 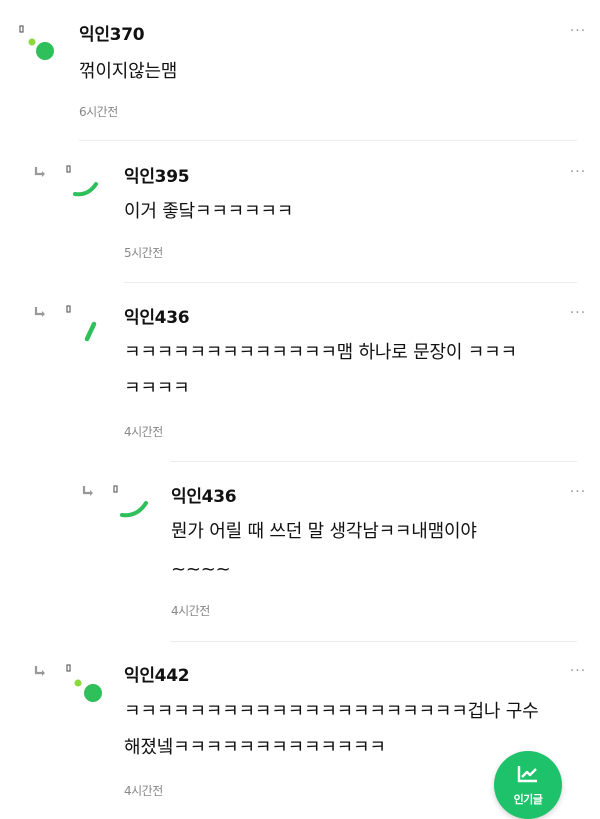 What do you see at coordinates (528, 799) in the screenshot?
I see `popular-posts-label: 인기글` at bounding box center [528, 799].